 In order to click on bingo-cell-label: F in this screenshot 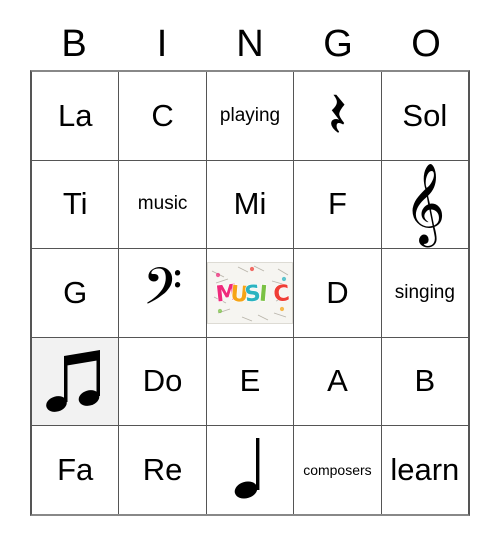, I will do `click(337, 204)`.